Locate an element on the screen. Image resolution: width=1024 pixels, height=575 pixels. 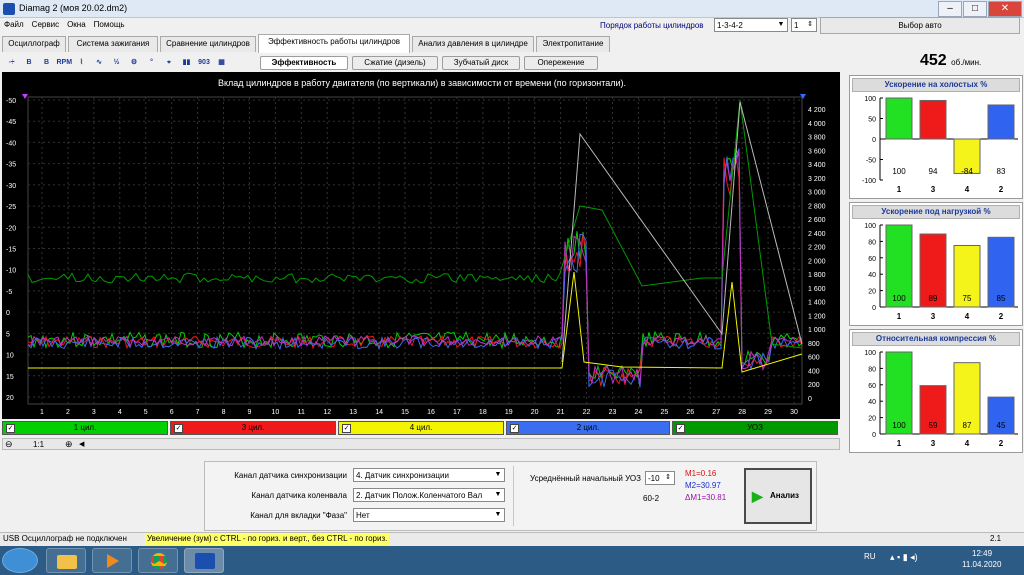
table-icon: ▦ is located at coordinates (221, 63).